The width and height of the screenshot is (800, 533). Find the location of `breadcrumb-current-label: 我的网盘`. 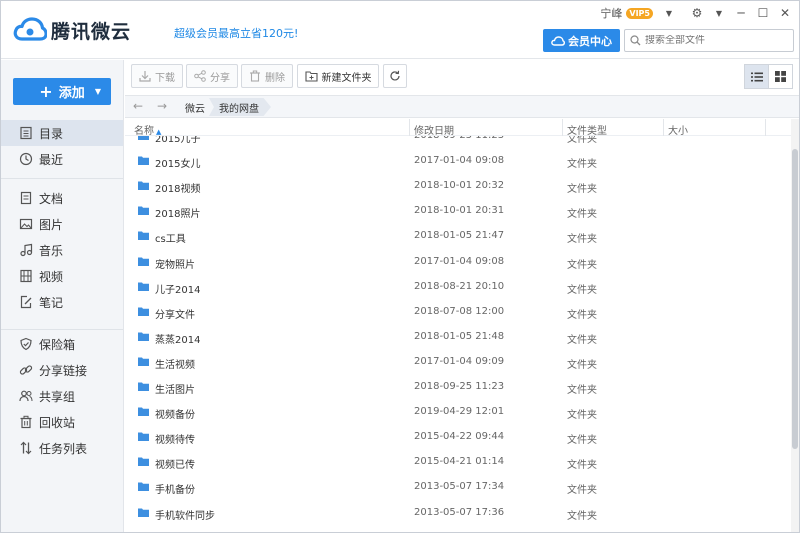

breadcrumb-current-label: 我的网盘 is located at coordinates (239, 109).